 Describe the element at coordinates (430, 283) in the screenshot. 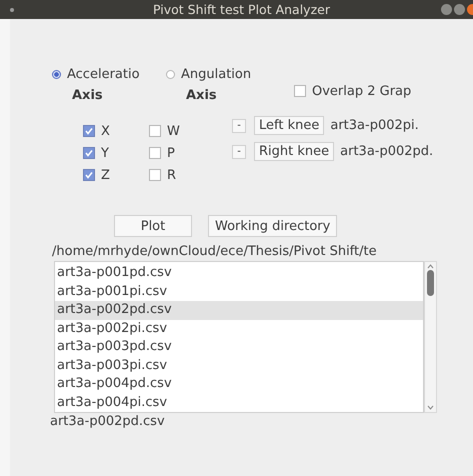

I see `scrollbar-thumb` at that location.